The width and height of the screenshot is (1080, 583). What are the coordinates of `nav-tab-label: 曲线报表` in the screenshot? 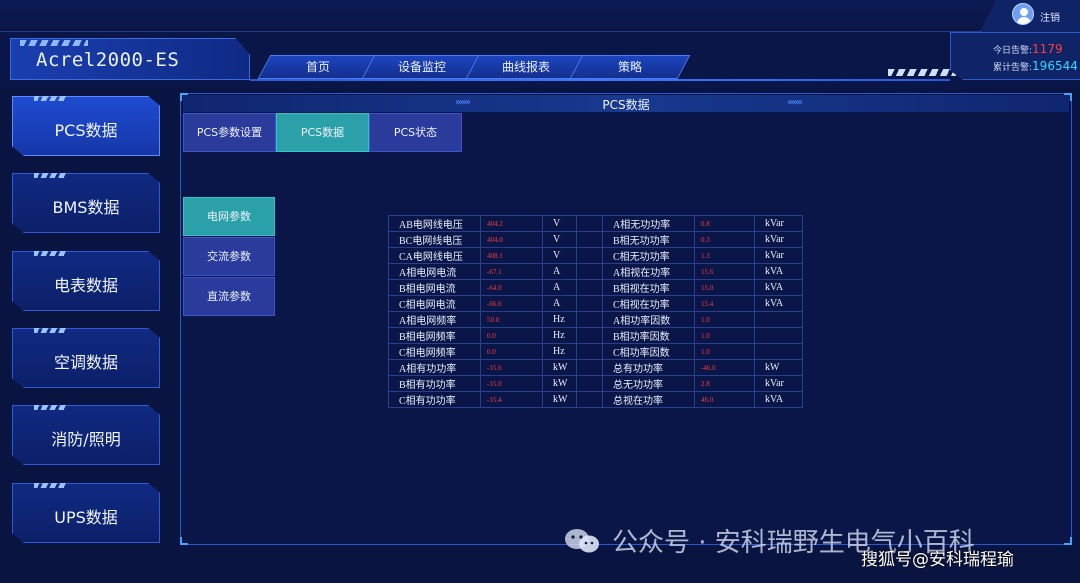 It's located at (525, 67).